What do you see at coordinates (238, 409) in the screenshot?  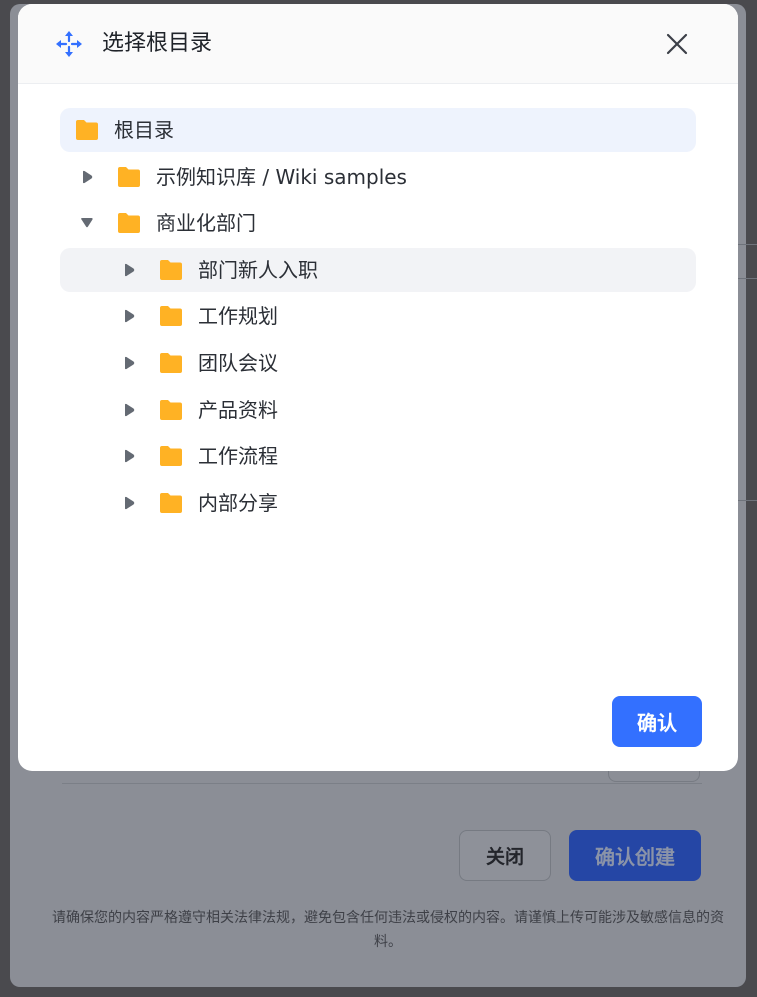 I see `tree-item-label: 产品资料` at bounding box center [238, 409].